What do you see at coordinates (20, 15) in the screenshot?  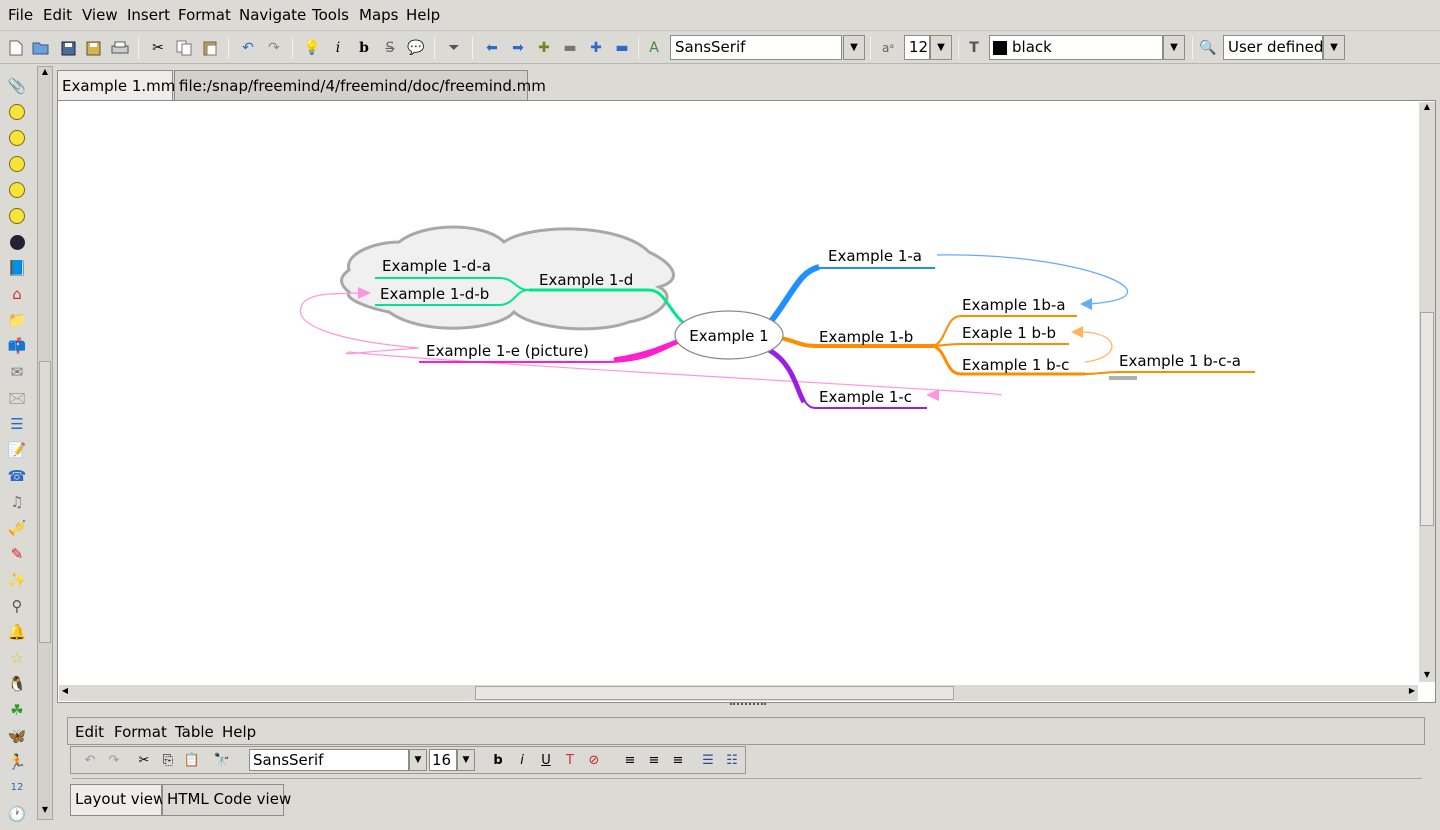 I see `menu-file: File` at bounding box center [20, 15].